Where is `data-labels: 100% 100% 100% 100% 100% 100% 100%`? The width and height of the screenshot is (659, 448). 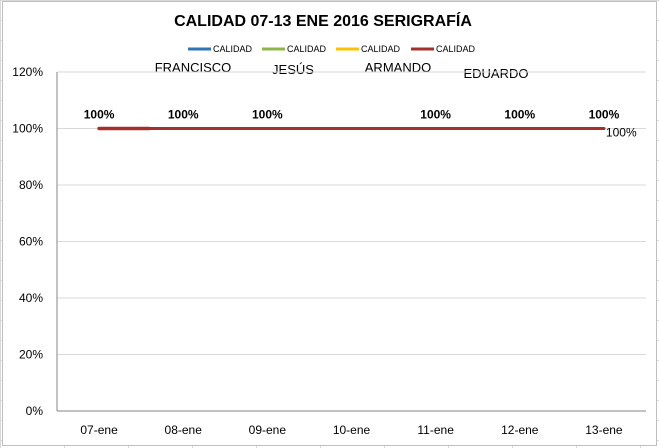 data-labels: 100% 100% 100% 100% 100% 100% 100% is located at coordinates (360, 124).